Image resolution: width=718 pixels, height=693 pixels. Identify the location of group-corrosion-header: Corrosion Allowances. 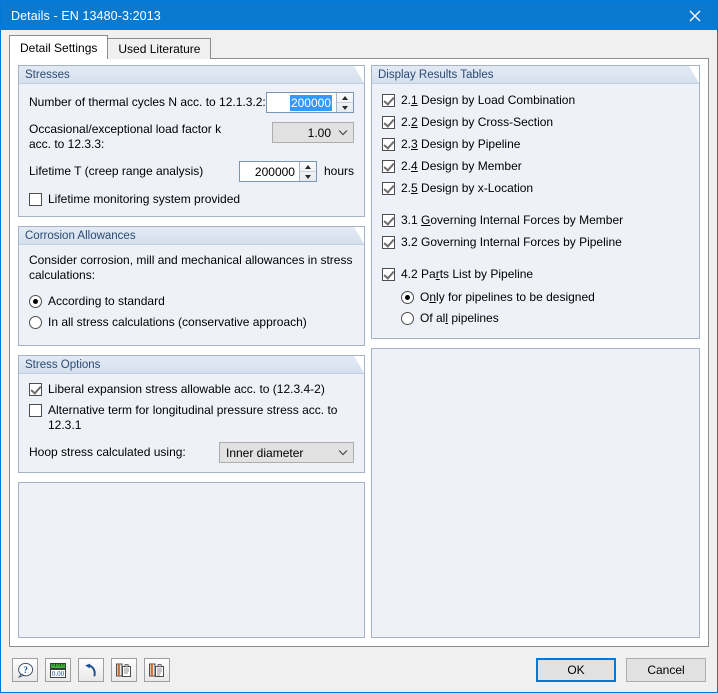
(191, 236).